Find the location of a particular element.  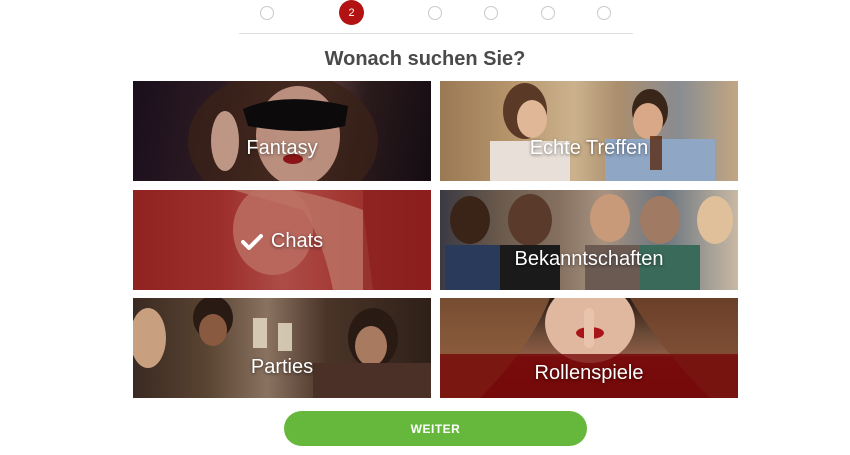

step-2-active: 2 is located at coordinates (351, 12).